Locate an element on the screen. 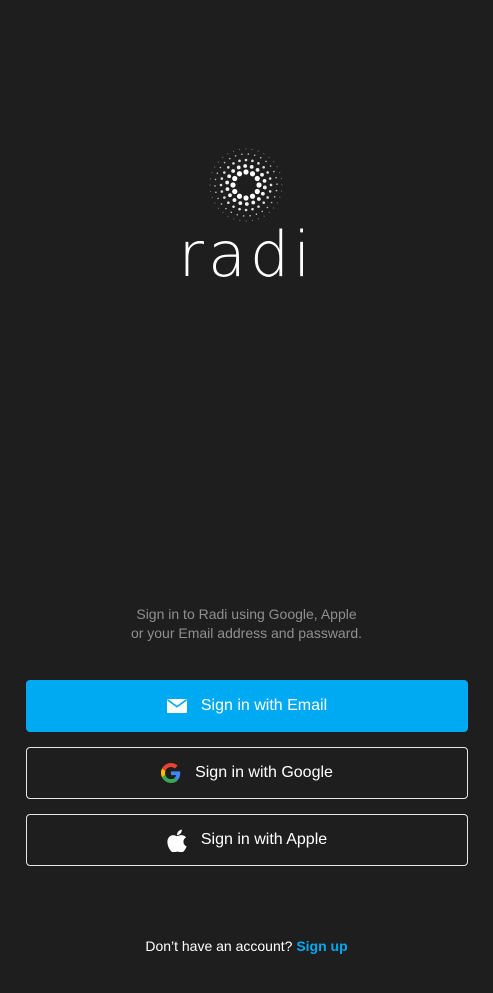 The image size is (493, 993). radi-logo-icon is located at coordinates (246, 185).